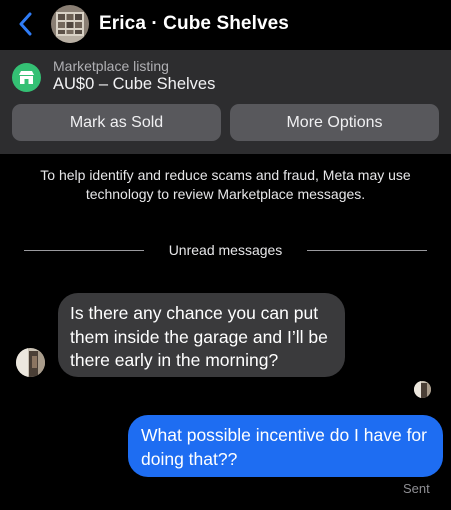  Describe the element at coordinates (334, 122) in the screenshot. I see `more-options-button: More Options` at that location.